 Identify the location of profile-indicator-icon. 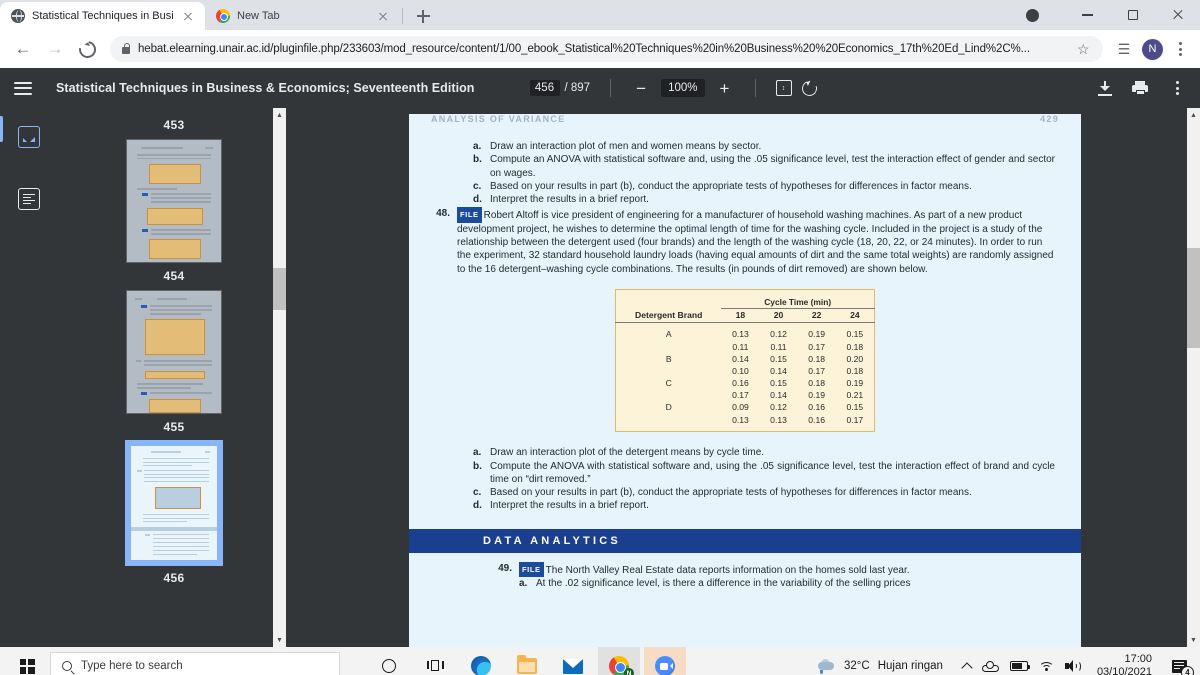
(1032, 15).